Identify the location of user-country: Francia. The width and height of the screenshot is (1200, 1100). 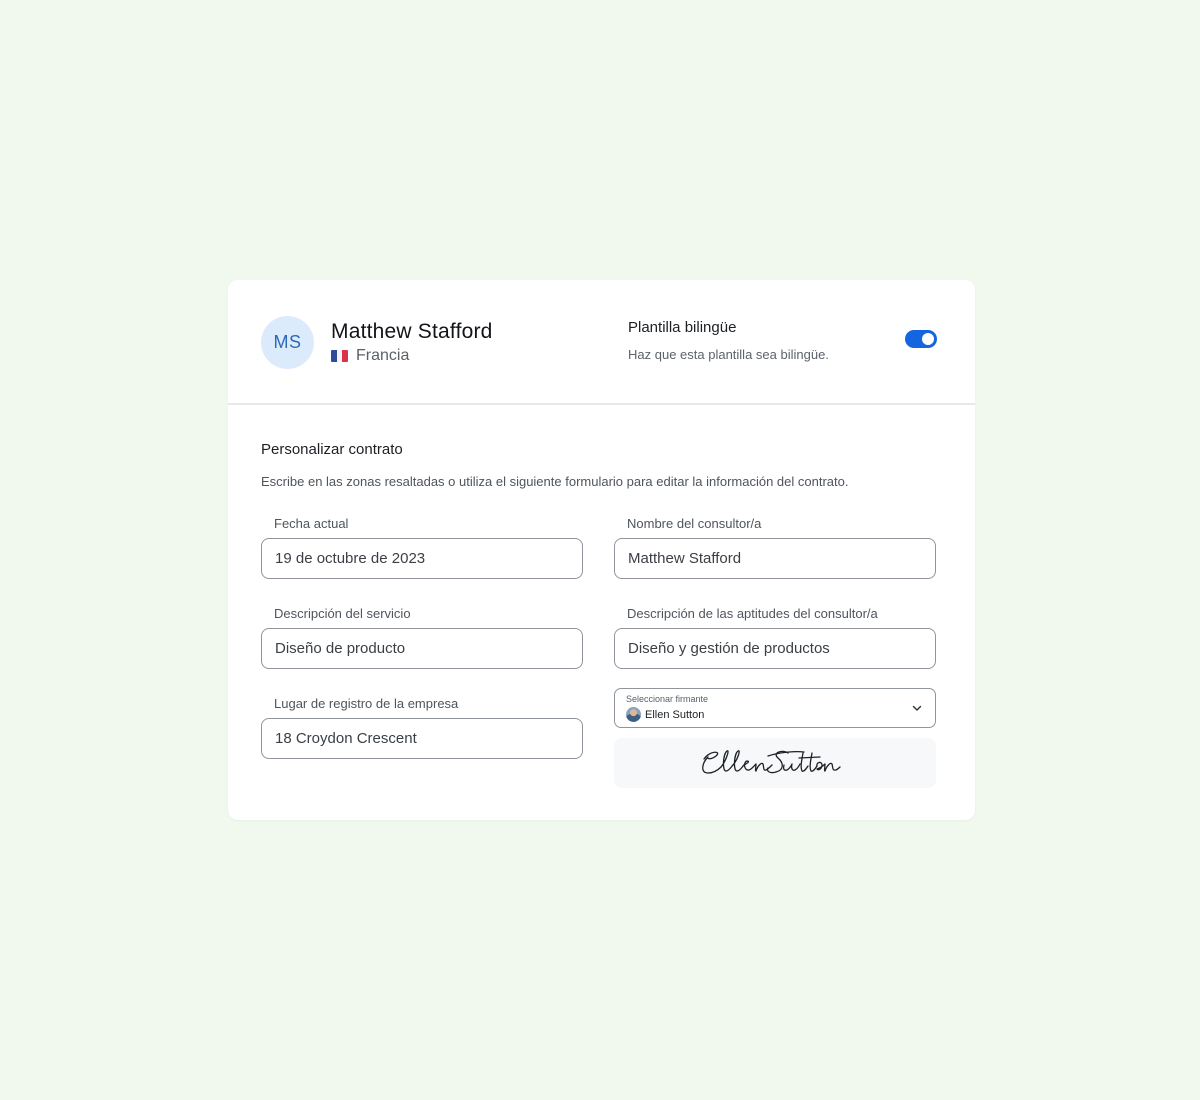
(370, 356).